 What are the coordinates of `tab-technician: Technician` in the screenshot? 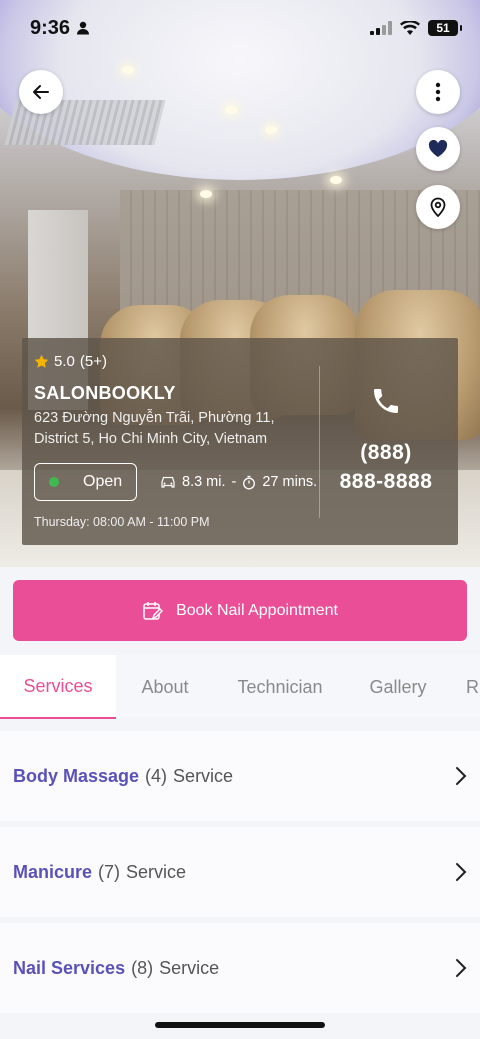 It's located at (280, 687).